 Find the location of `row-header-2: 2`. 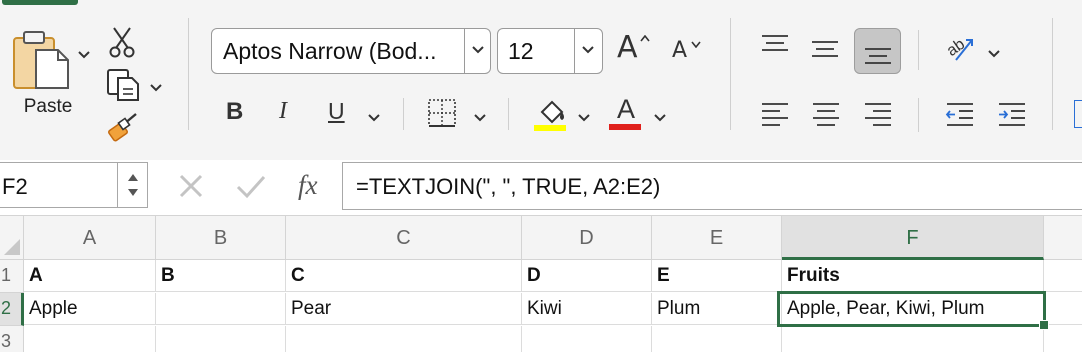

row-header-2: 2 is located at coordinates (12, 309).